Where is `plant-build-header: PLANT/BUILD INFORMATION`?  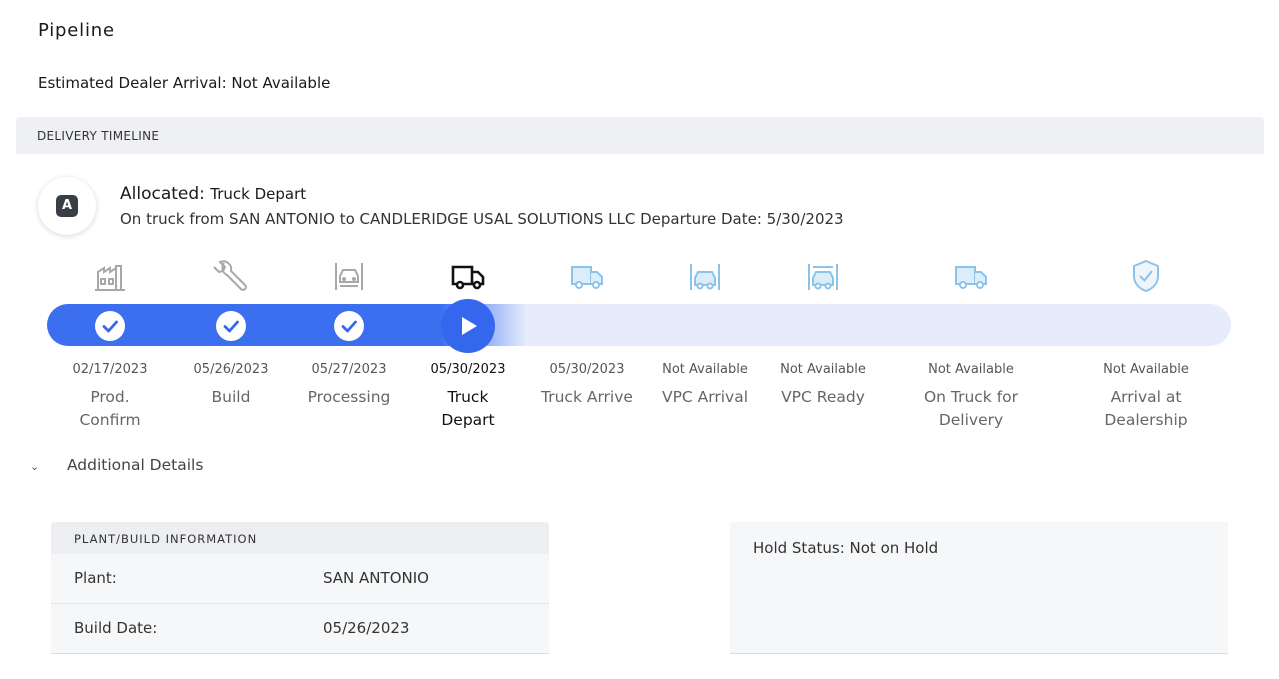
plant-build-header: PLANT/BUILD INFORMATION is located at coordinates (300, 538).